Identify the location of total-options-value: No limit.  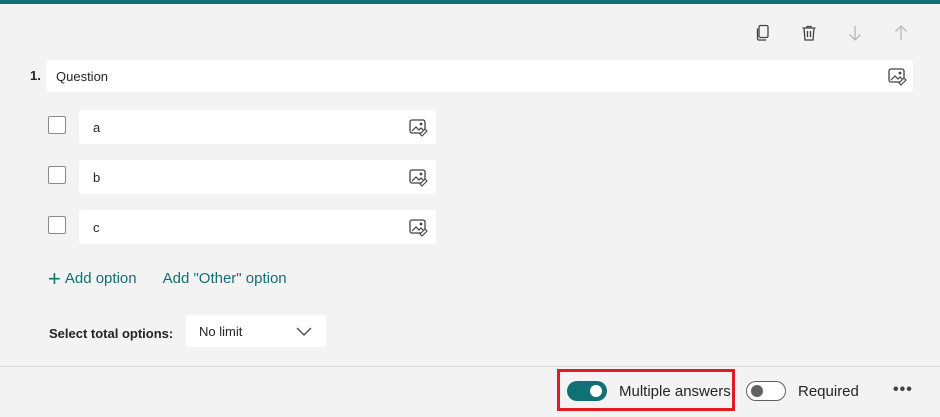
(221, 331).